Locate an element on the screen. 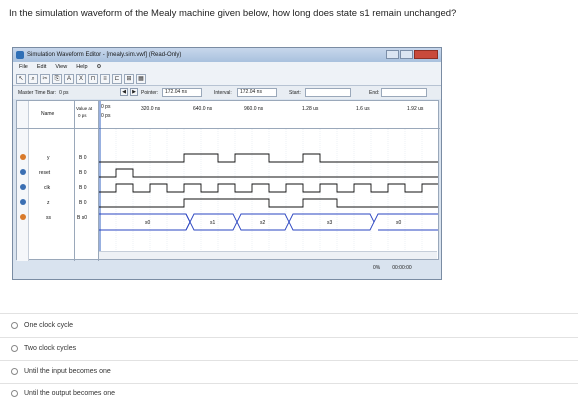 This screenshot has width=578, height=411. paste-icon: A is located at coordinates (69, 78).